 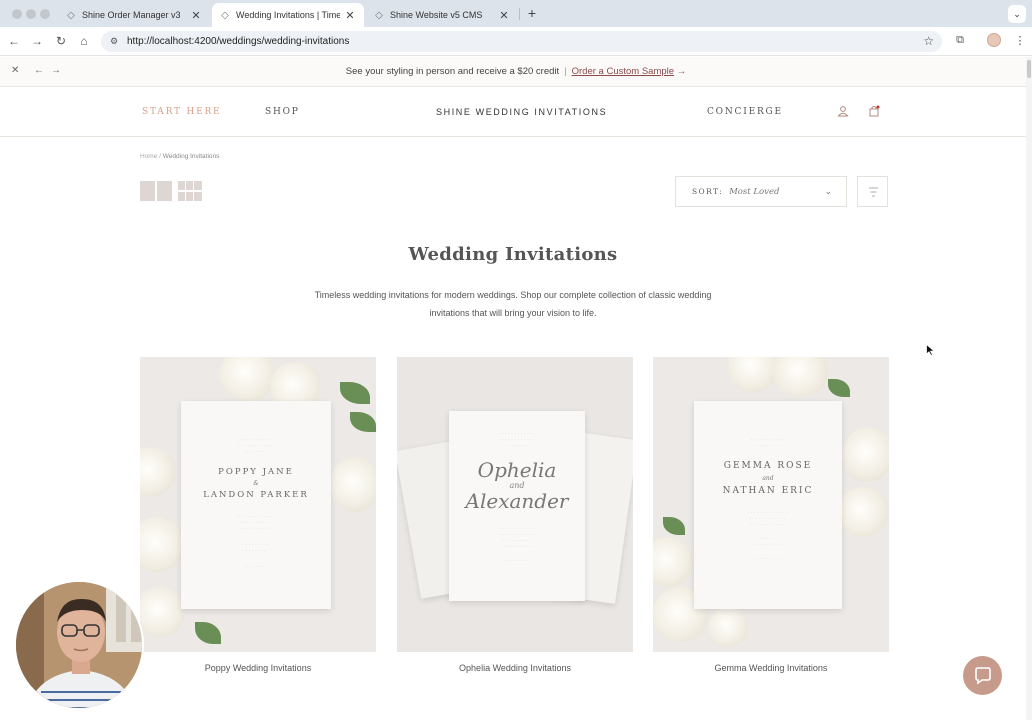 I want to click on card-name: NATHAN ERIC, so click(x=768, y=491).